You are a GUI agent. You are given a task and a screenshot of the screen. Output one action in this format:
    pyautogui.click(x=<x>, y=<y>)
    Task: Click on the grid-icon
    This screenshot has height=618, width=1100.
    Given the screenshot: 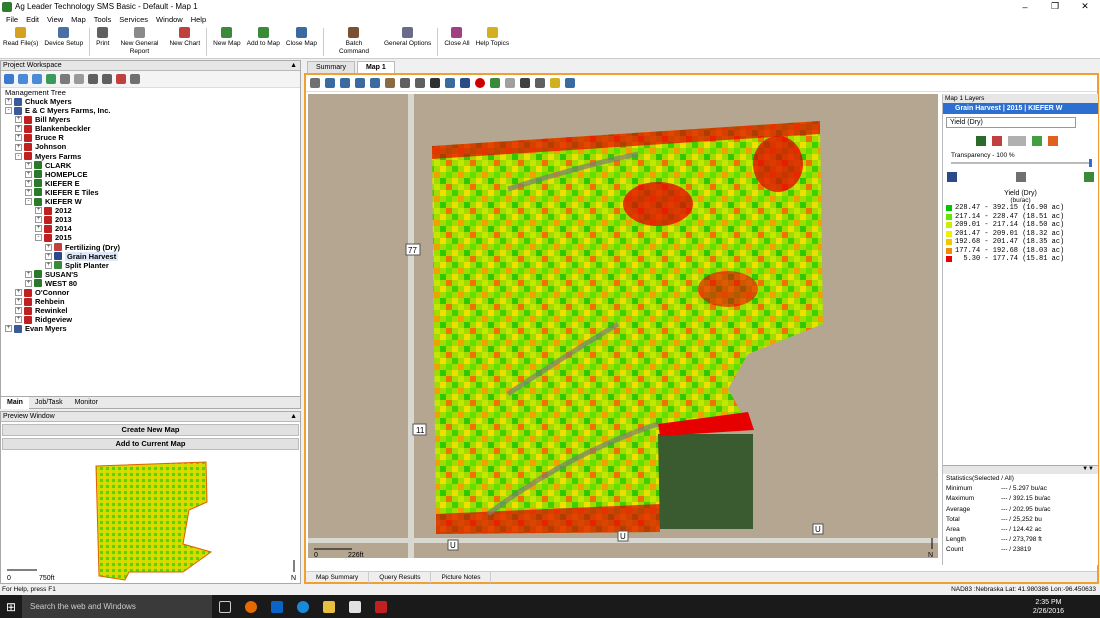 What is the action you would take?
    pyautogui.click(x=51, y=79)
    